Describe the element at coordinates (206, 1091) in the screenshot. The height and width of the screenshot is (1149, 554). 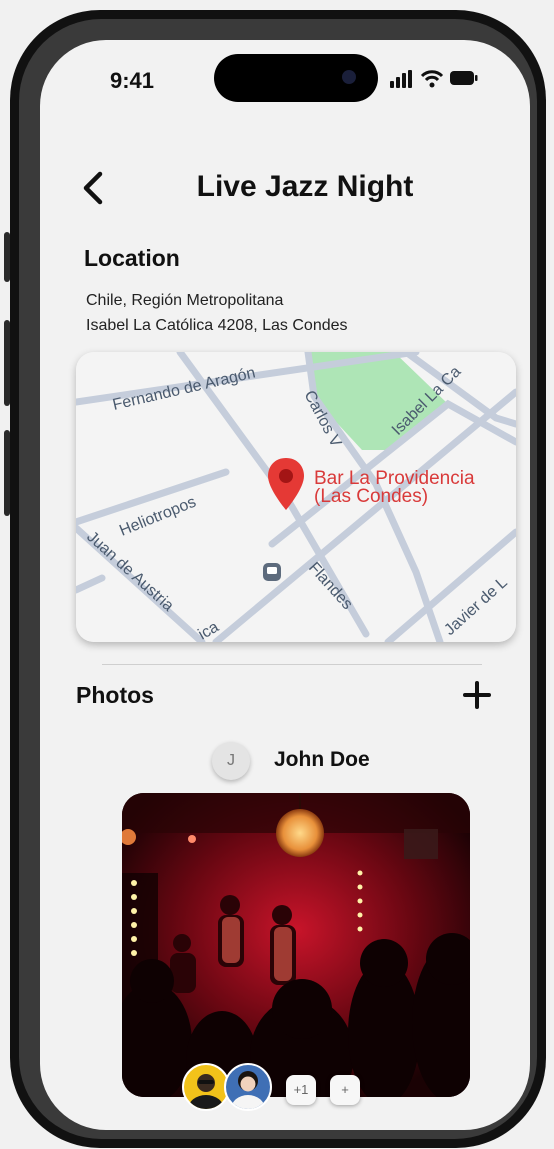
I see `contributor-avatar-1-illustration` at that location.